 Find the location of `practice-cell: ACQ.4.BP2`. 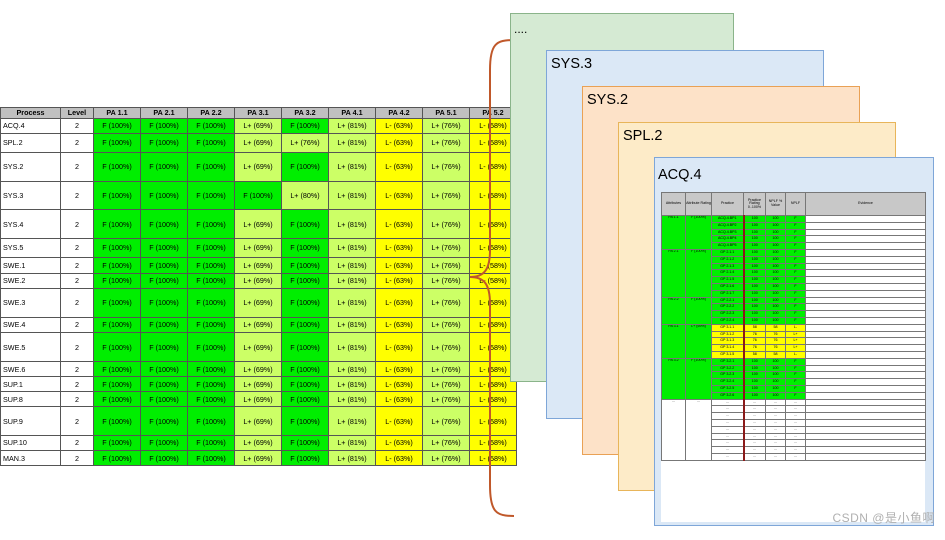

practice-cell: ACQ.4.BP2 is located at coordinates (728, 225).